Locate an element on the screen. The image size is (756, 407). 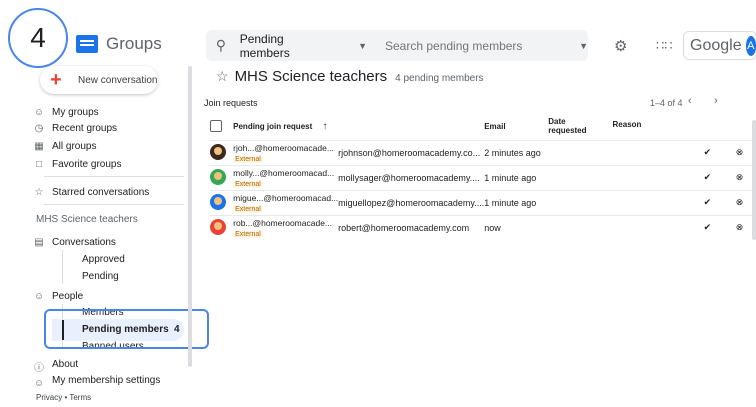
clock-icon: ◷ is located at coordinates (39, 128).